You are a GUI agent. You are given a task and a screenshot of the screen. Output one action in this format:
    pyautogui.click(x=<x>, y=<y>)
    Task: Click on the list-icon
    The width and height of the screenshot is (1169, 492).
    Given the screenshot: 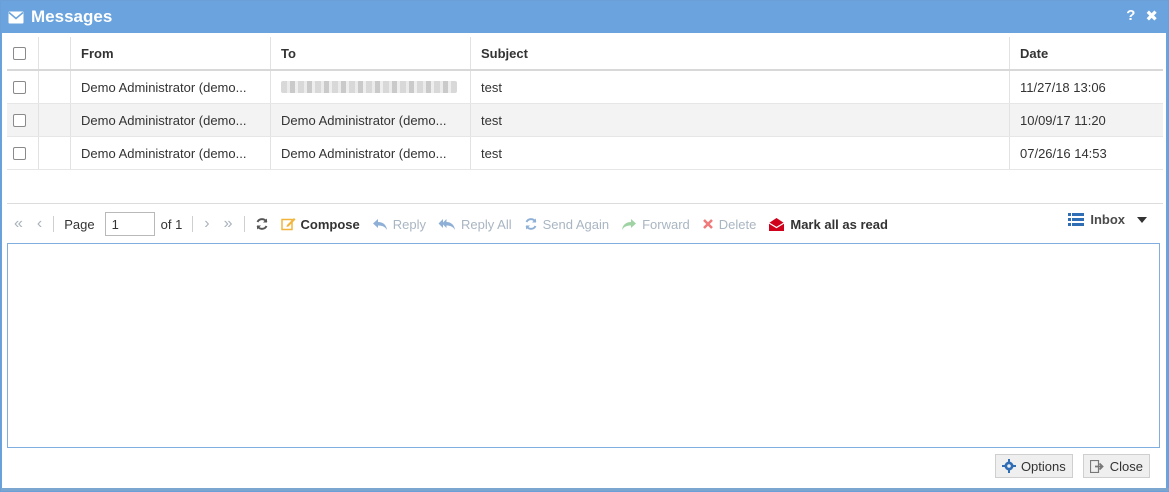 What is the action you would take?
    pyautogui.click(x=1076, y=219)
    